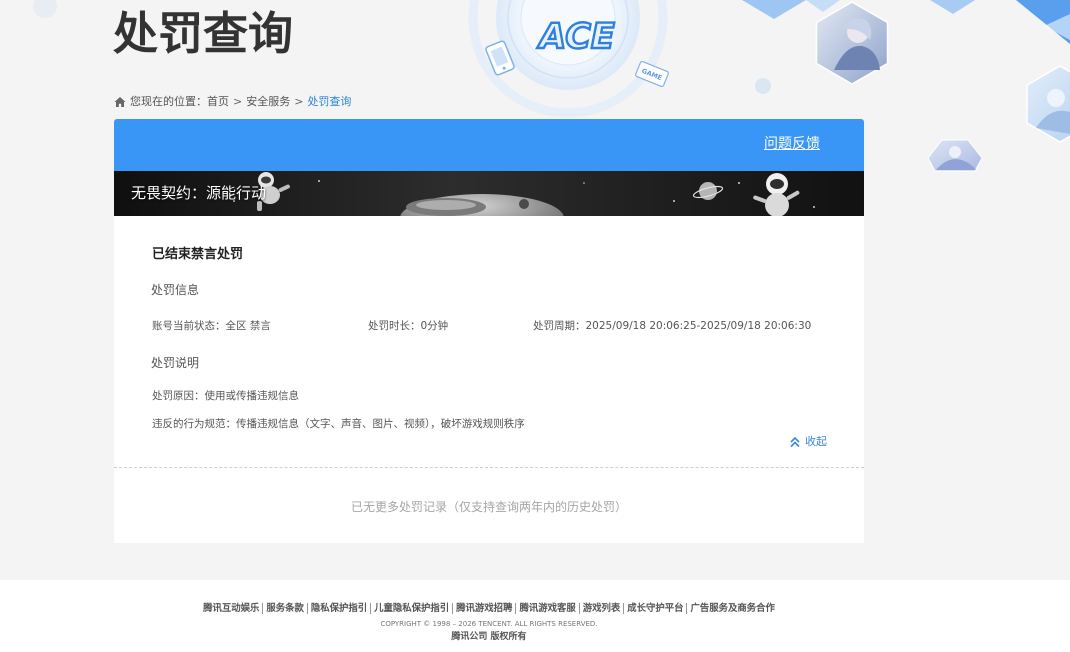 The image size is (1070, 652). What do you see at coordinates (792, 144) in the screenshot?
I see `feedback-link: 问题反馈` at bounding box center [792, 144].